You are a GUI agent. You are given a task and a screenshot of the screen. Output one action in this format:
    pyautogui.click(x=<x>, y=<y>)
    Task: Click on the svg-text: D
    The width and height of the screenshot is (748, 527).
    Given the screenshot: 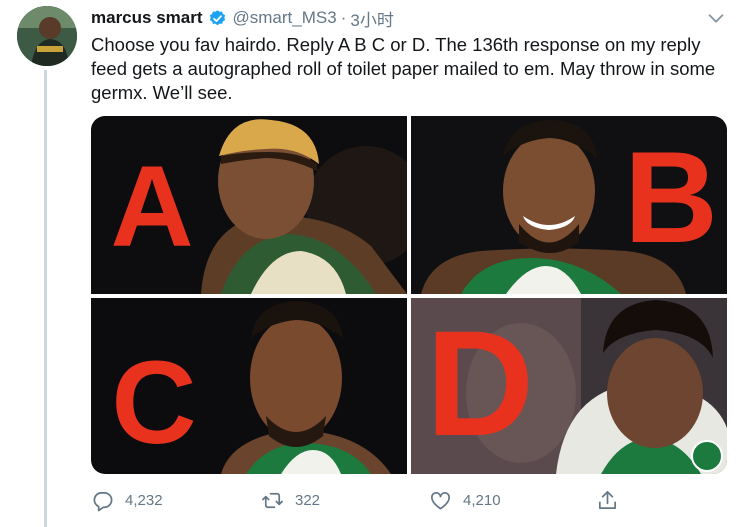 What is the action you would take?
    pyautogui.click(x=480, y=375)
    